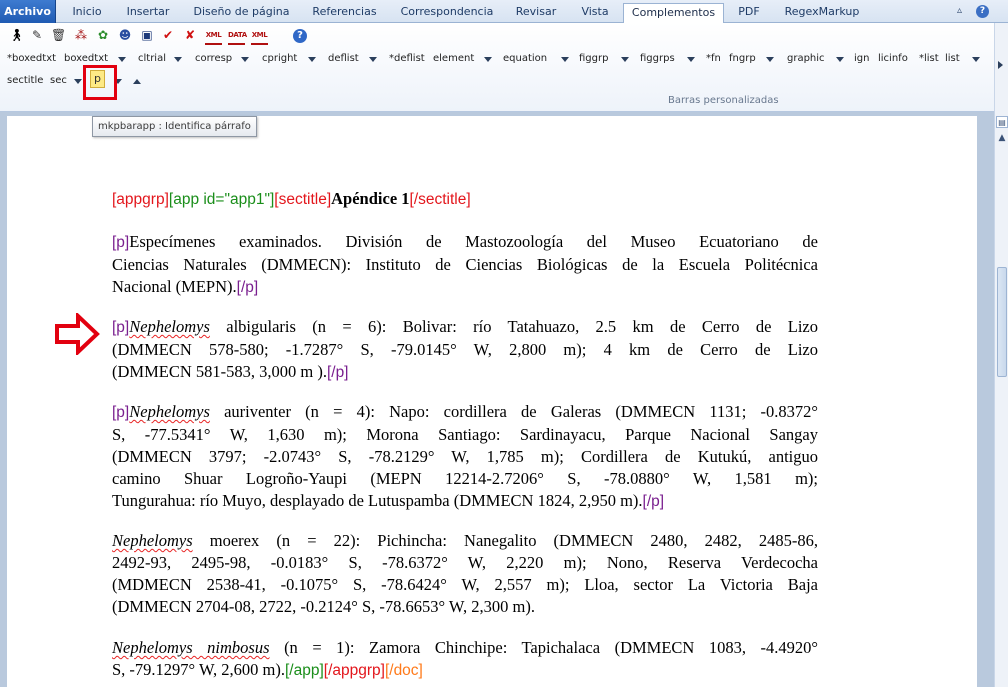 The height and width of the screenshot is (687, 1008). I want to click on tag-p: [p], so click(121, 242).